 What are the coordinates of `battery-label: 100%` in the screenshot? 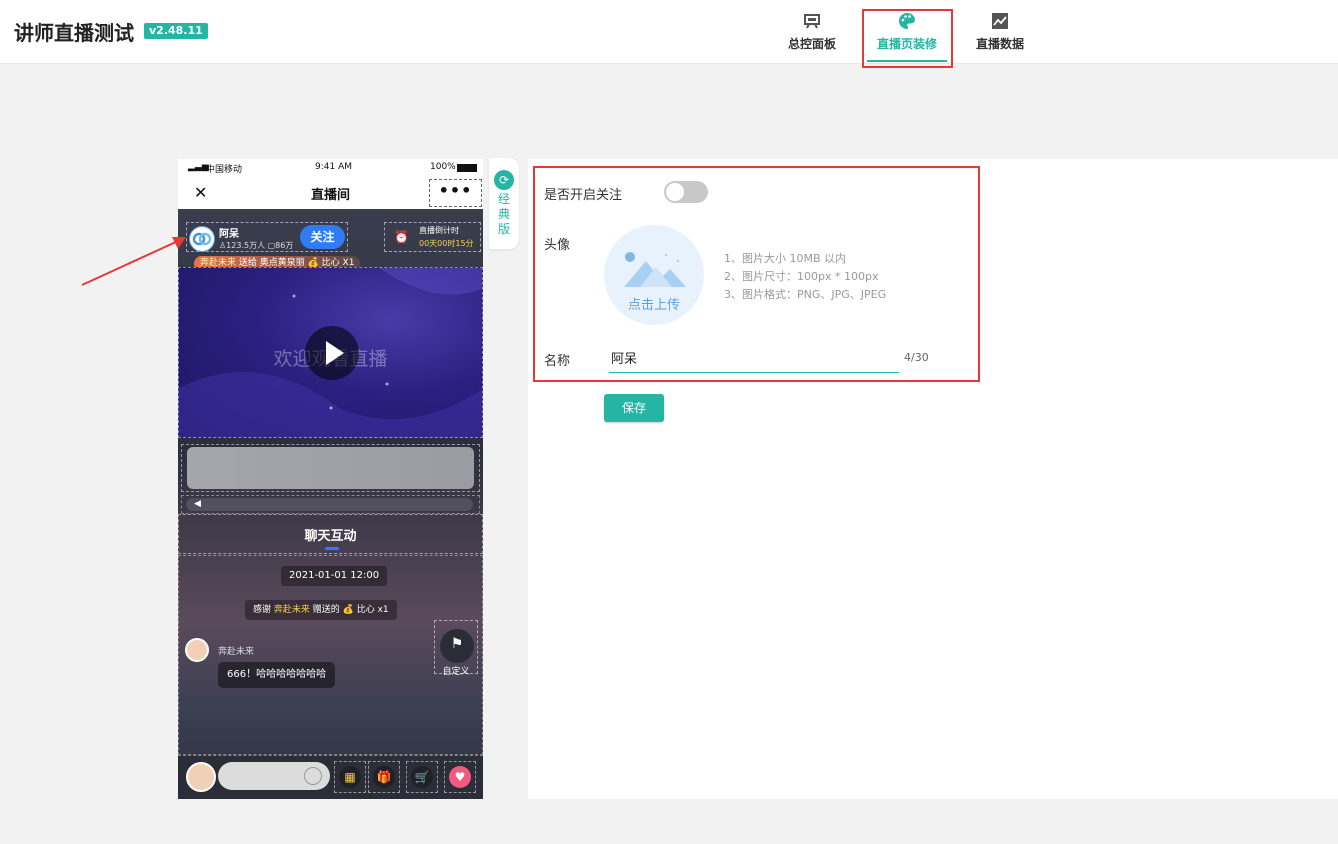 It's located at (443, 167).